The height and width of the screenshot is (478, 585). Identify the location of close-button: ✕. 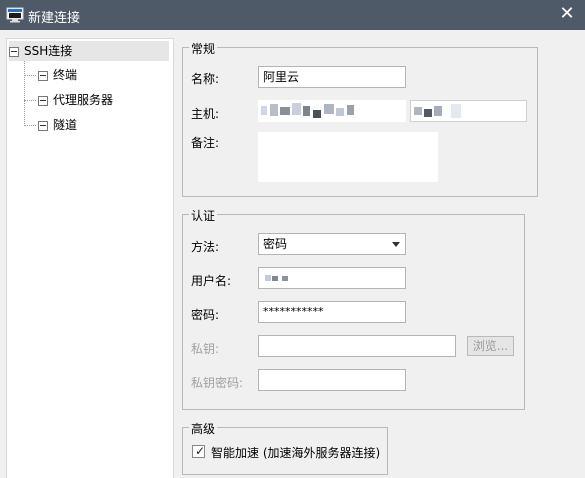
(567, 14).